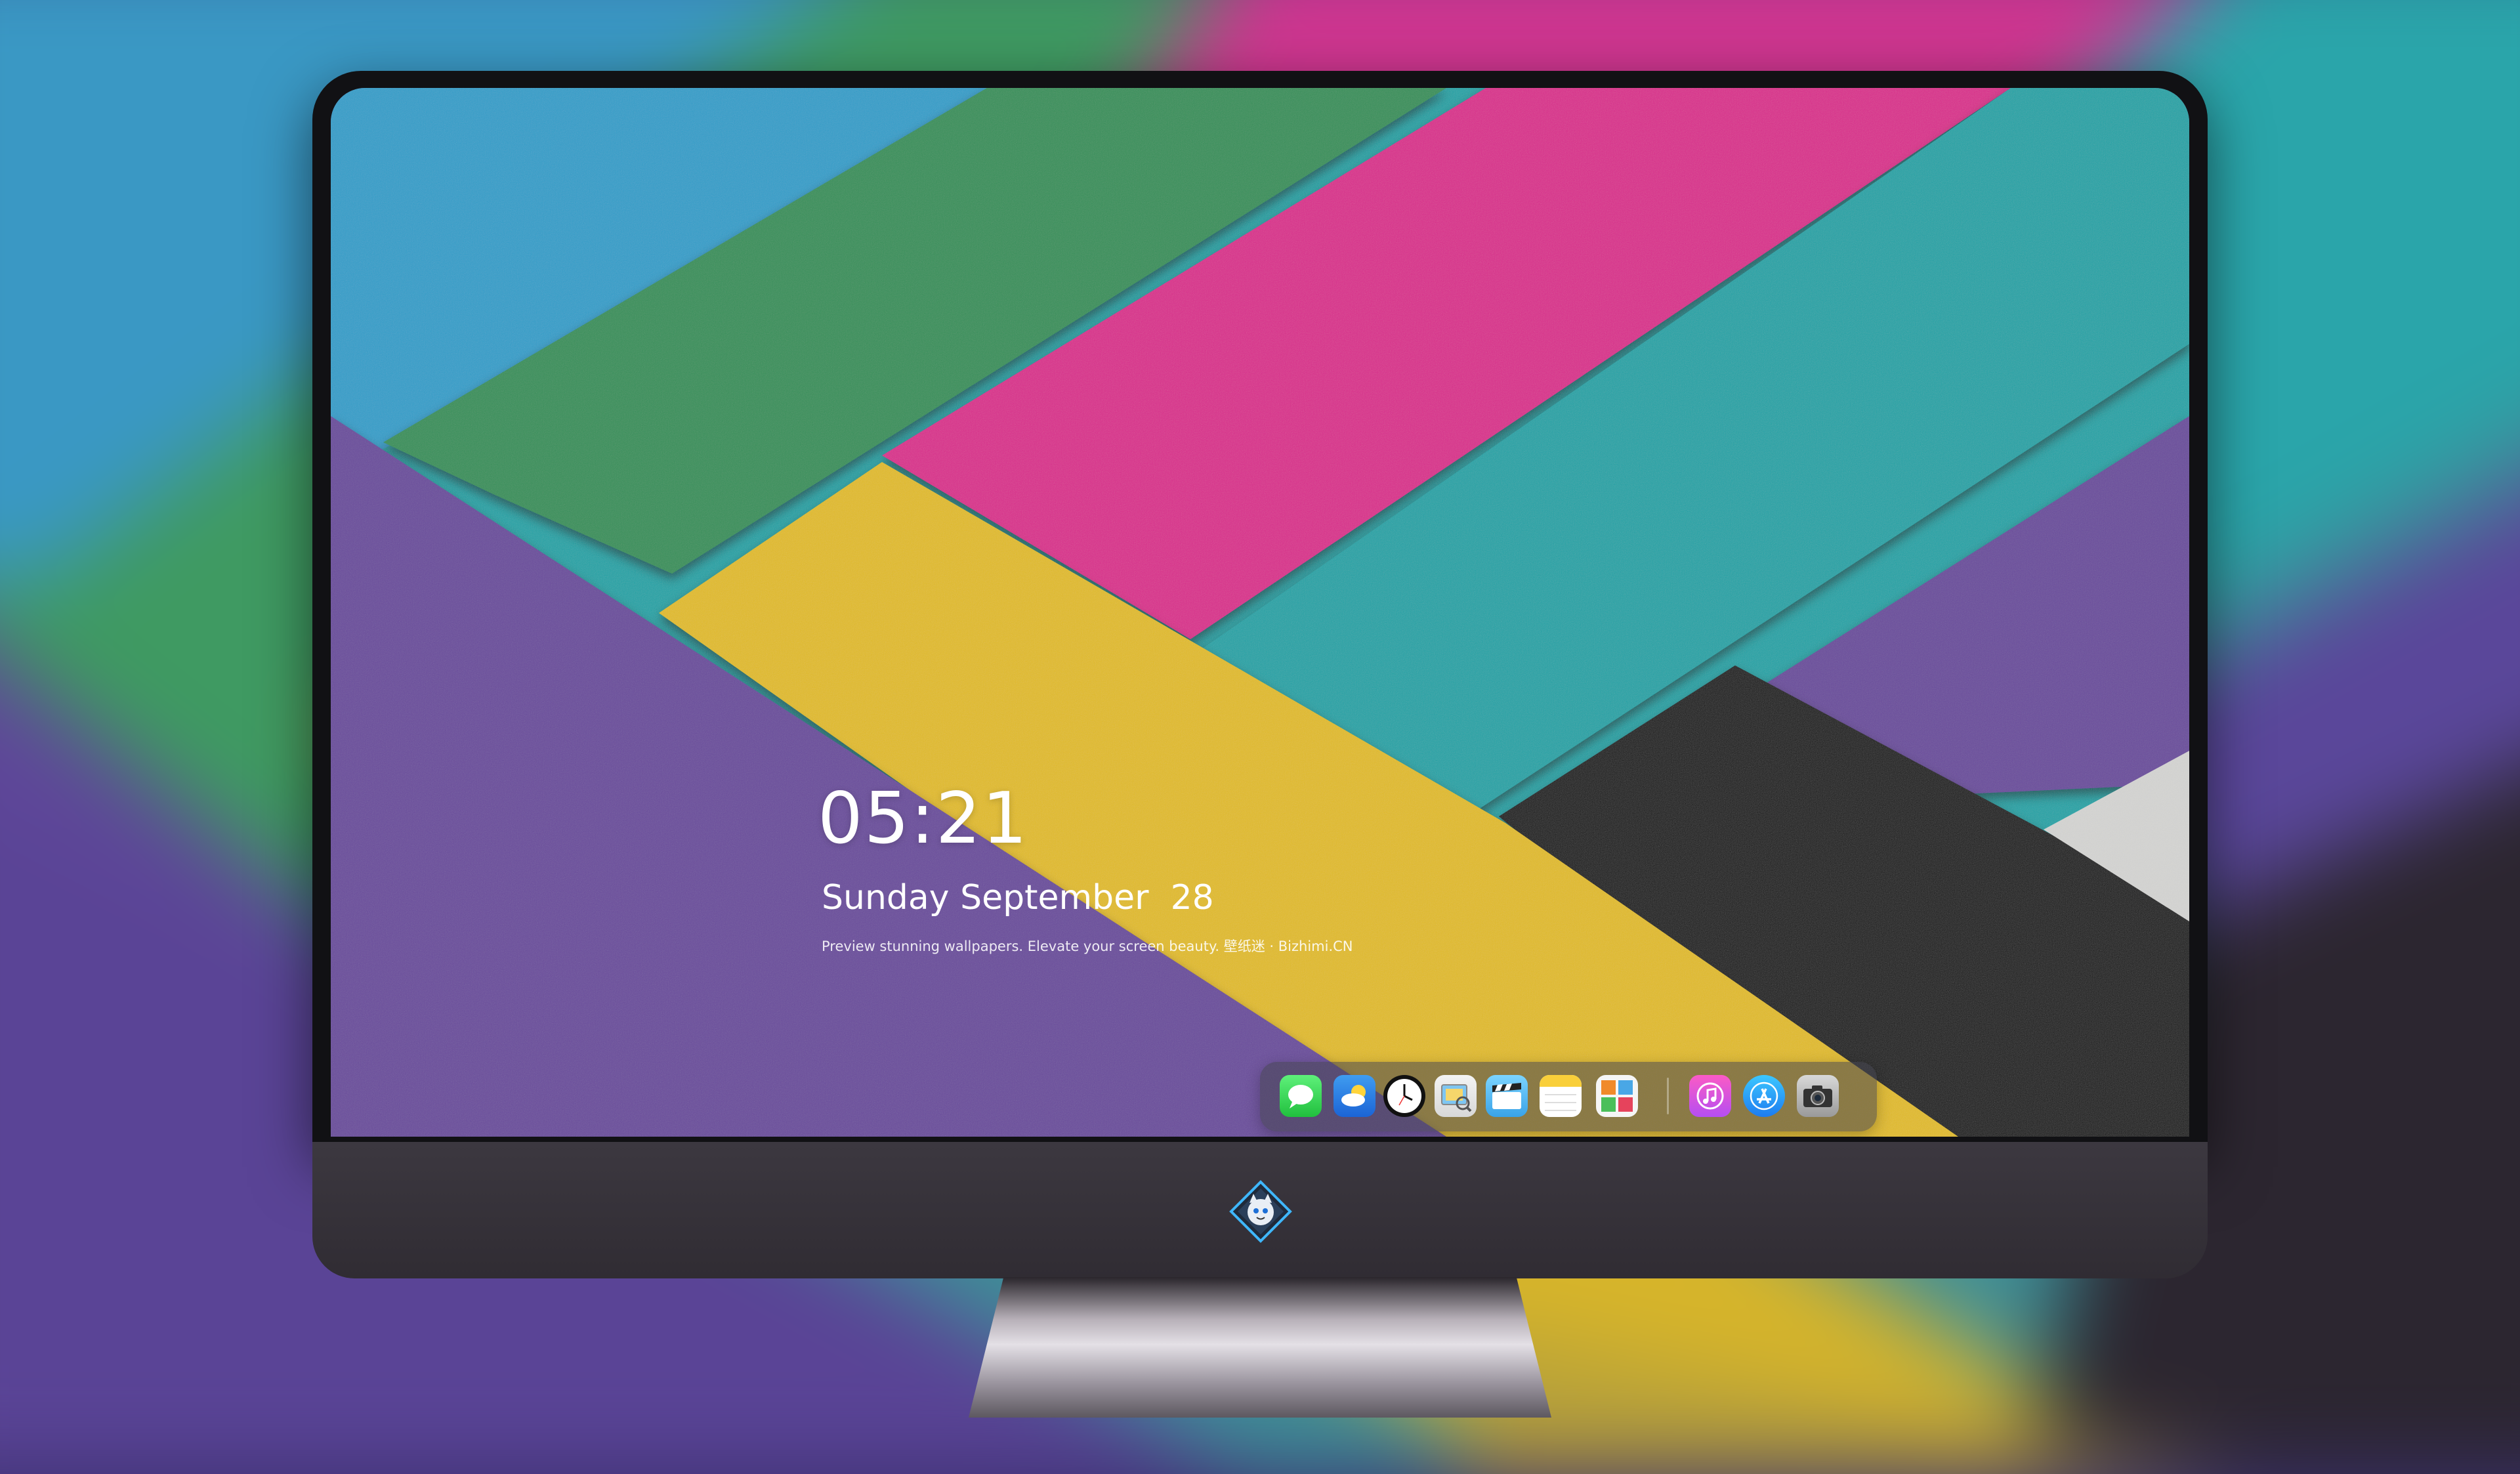 This screenshot has height=1474, width=2520. What do you see at coordinates (1668, 1096) in the screenshot?
I see `dock-separator` at bounding box center [1668, 1096].